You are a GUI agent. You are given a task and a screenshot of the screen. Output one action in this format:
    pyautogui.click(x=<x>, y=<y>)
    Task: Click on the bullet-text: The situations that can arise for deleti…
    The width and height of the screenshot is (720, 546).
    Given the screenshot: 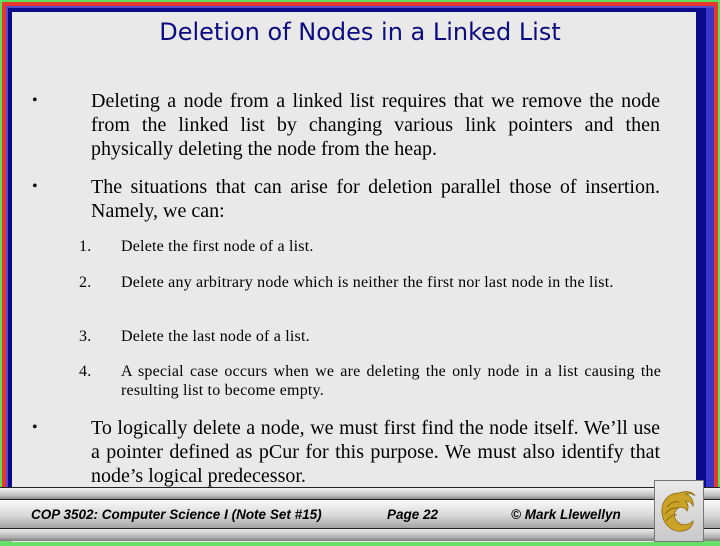 What is the action you would take?
    pyautogui.click(x=375, y=199)
    